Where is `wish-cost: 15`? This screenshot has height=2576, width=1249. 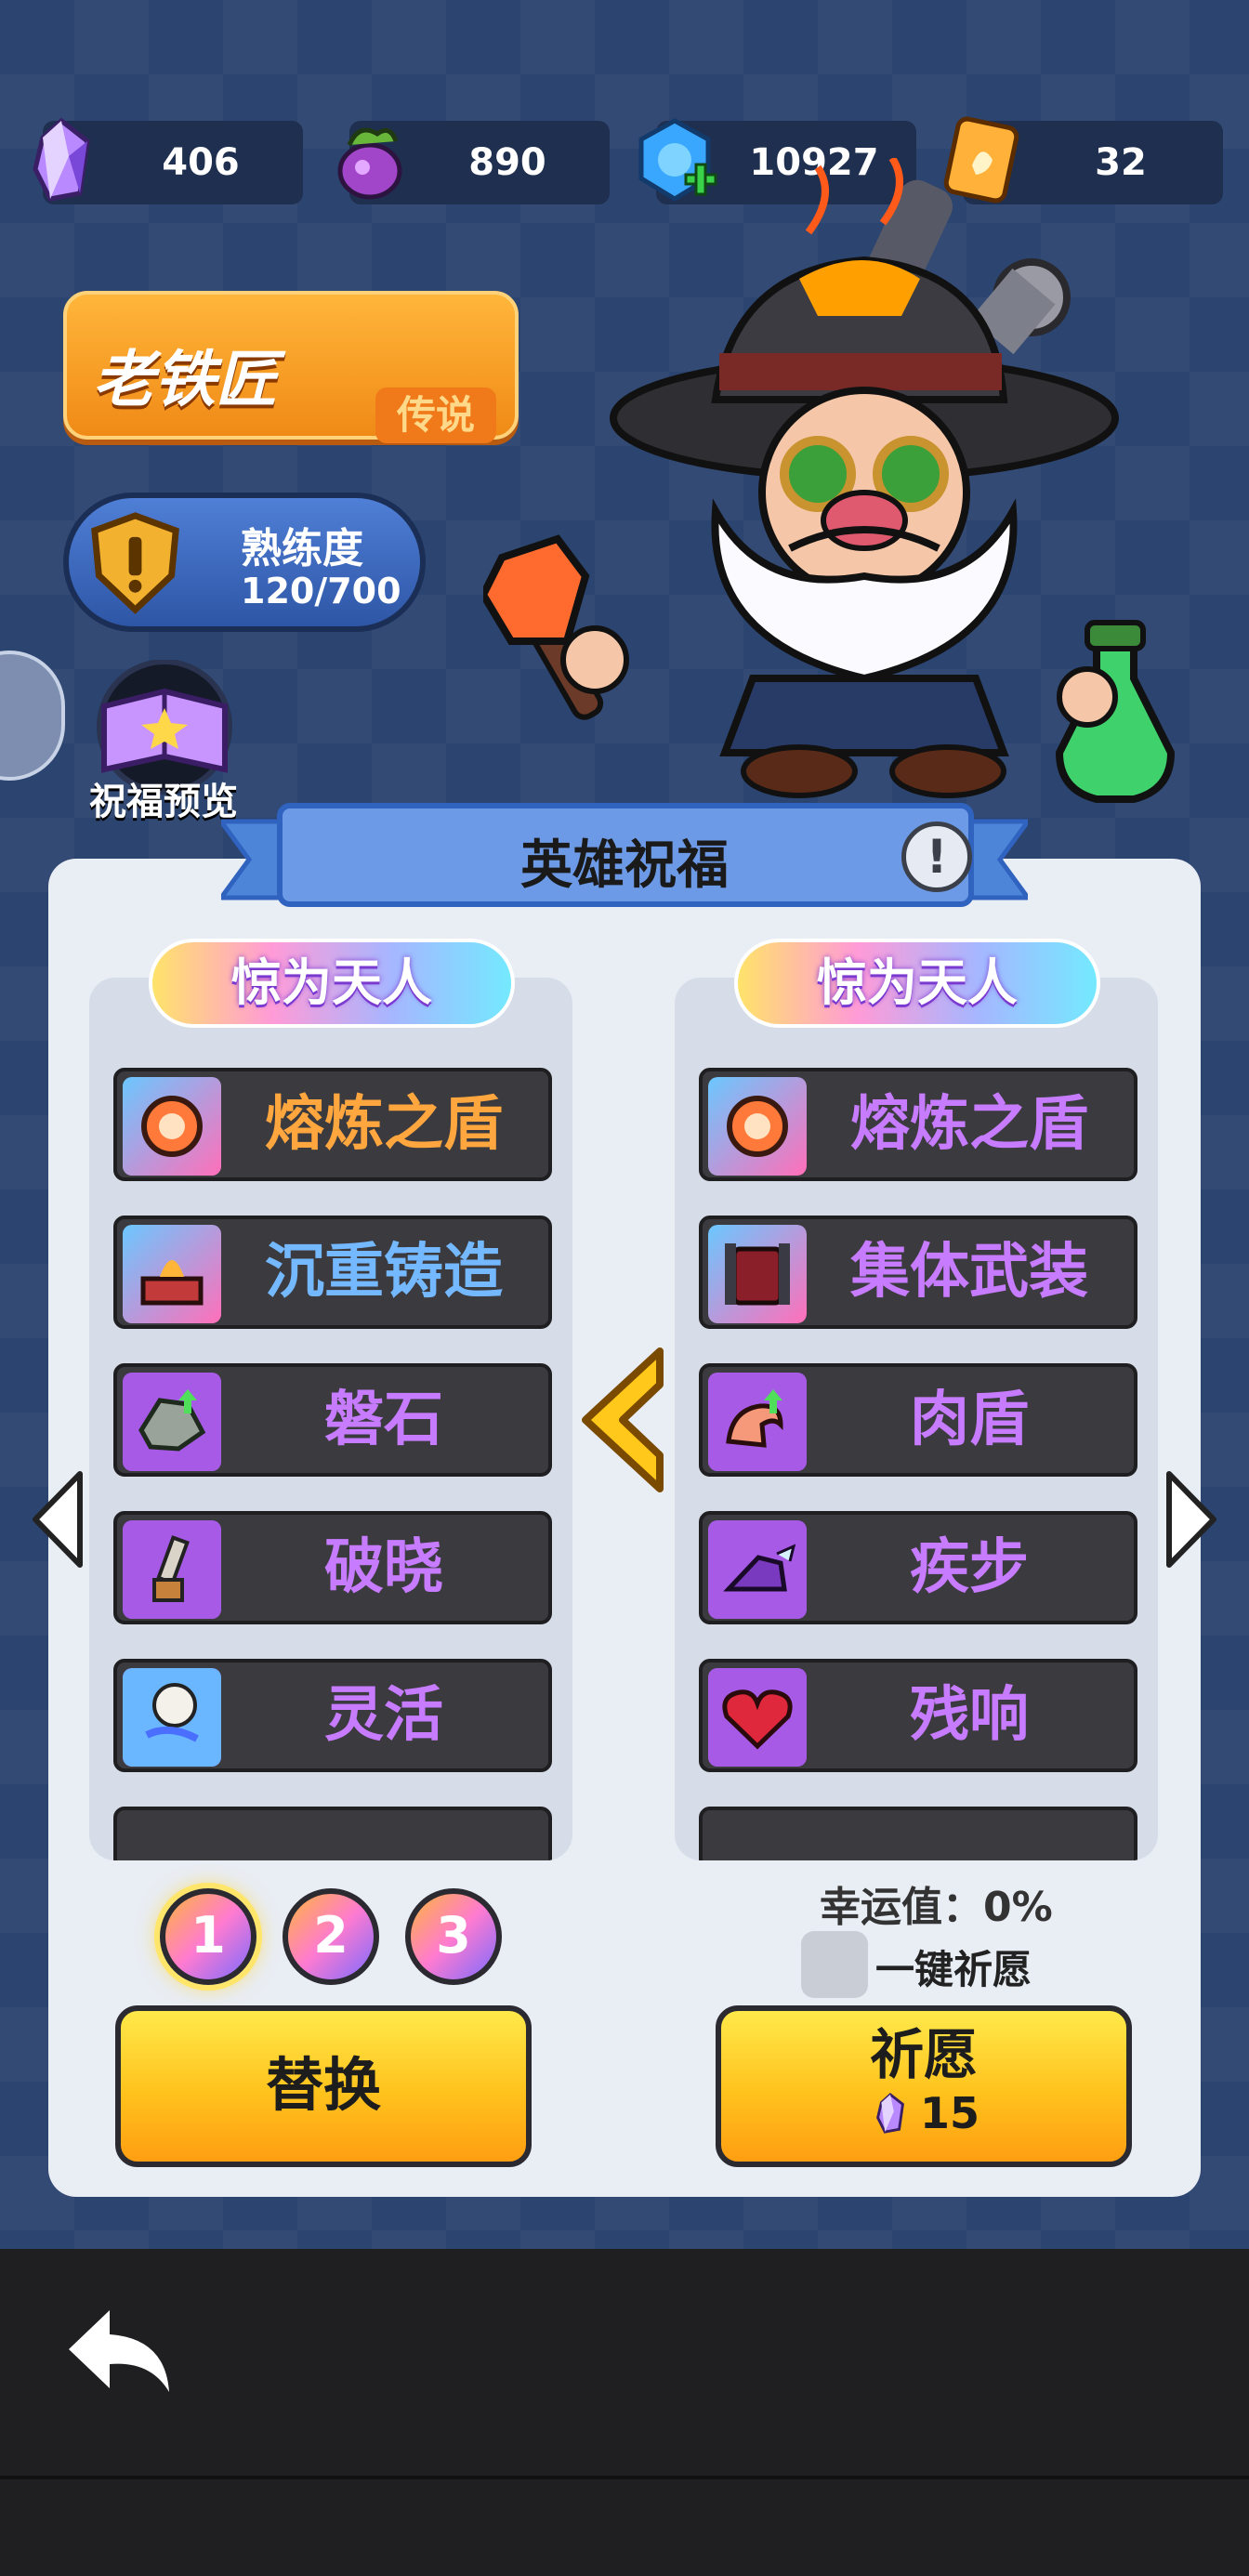
wish-cost: 15 is located at coordinates (923, 2113).